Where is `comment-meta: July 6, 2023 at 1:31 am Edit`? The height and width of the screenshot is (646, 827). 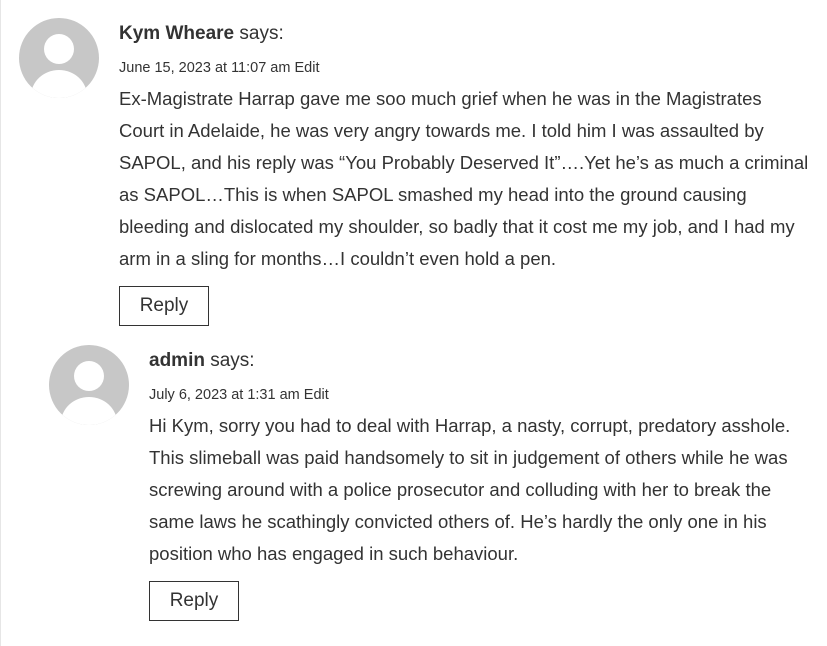 comment-meta: July 6, 2023 at 1:31 am Edit is located at coordinates (239, 395).